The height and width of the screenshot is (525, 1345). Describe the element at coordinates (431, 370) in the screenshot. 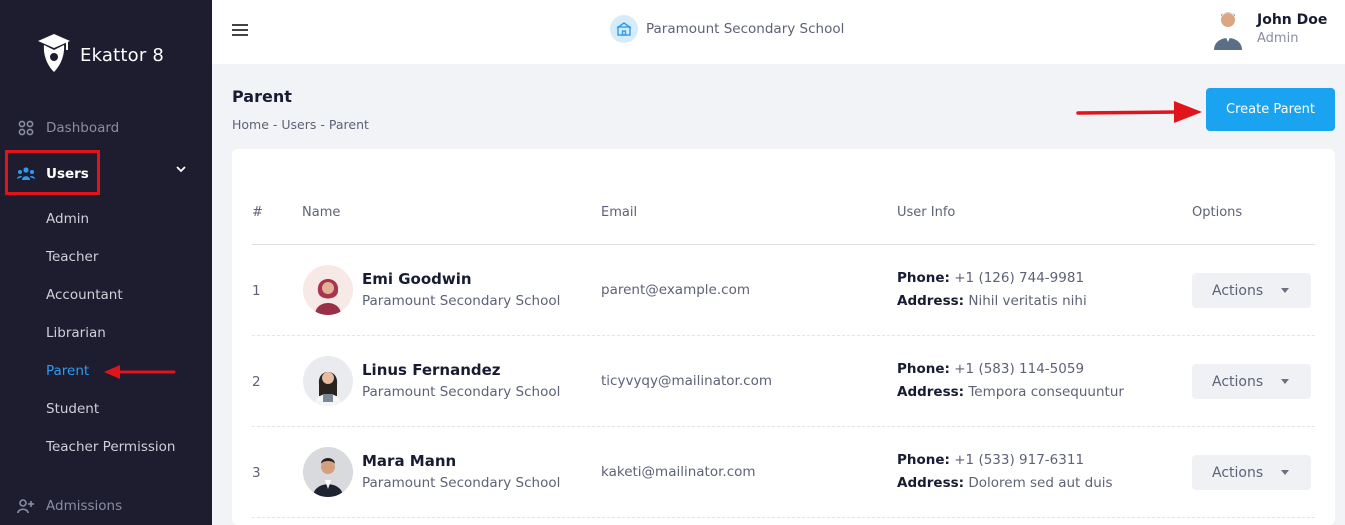

I see `parent-name: Linus Fernandez` at that location.